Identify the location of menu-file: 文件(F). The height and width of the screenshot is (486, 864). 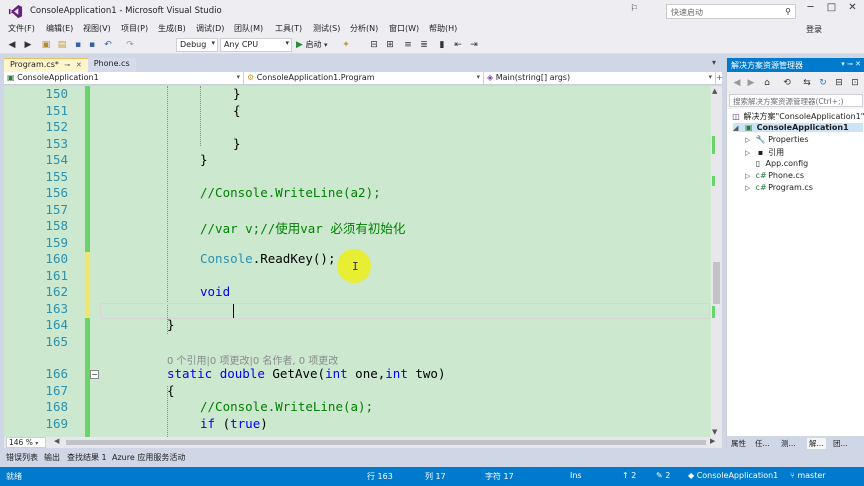
(21, 28).